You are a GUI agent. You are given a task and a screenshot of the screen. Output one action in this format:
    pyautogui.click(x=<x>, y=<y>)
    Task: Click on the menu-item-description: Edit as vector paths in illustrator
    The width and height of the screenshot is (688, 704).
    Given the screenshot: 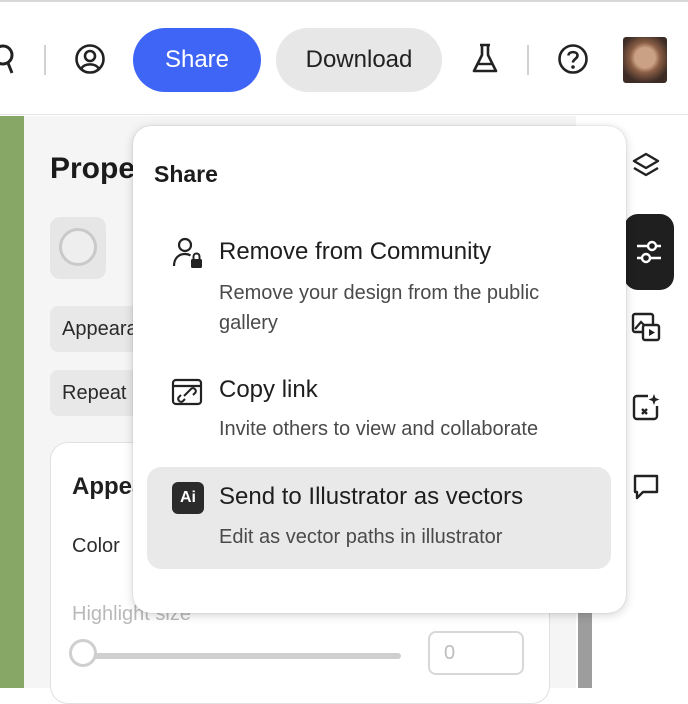 What is the action you would take?
    pyautogui.click(x=361, y=537)
    